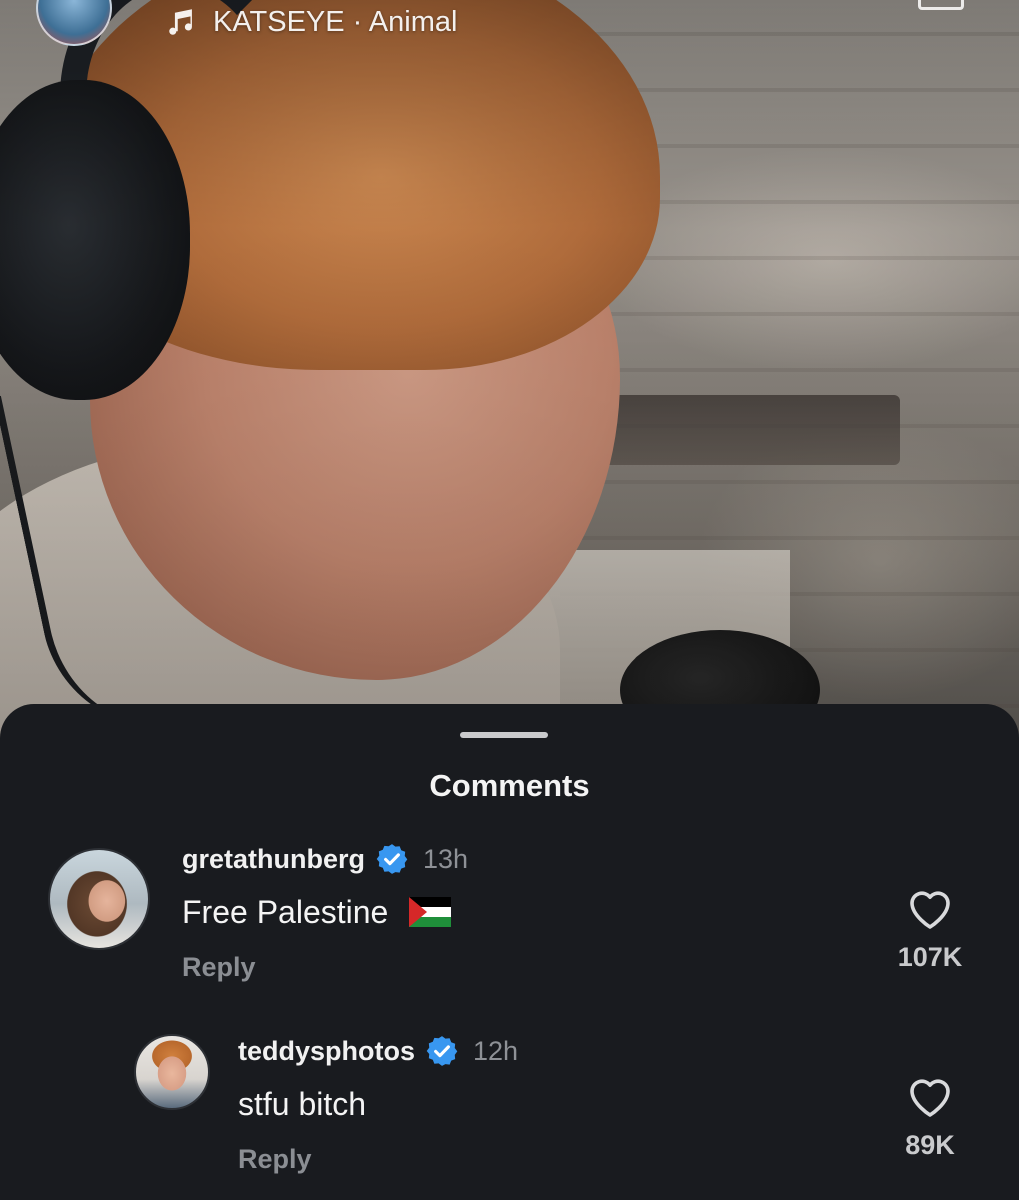 Image resolution: width=1019 pixels, height=1200 pixels. What do you see at coordinates (180, 22) in the screenshot?
I see `music-note-icon` at bounding box center [180, 22].